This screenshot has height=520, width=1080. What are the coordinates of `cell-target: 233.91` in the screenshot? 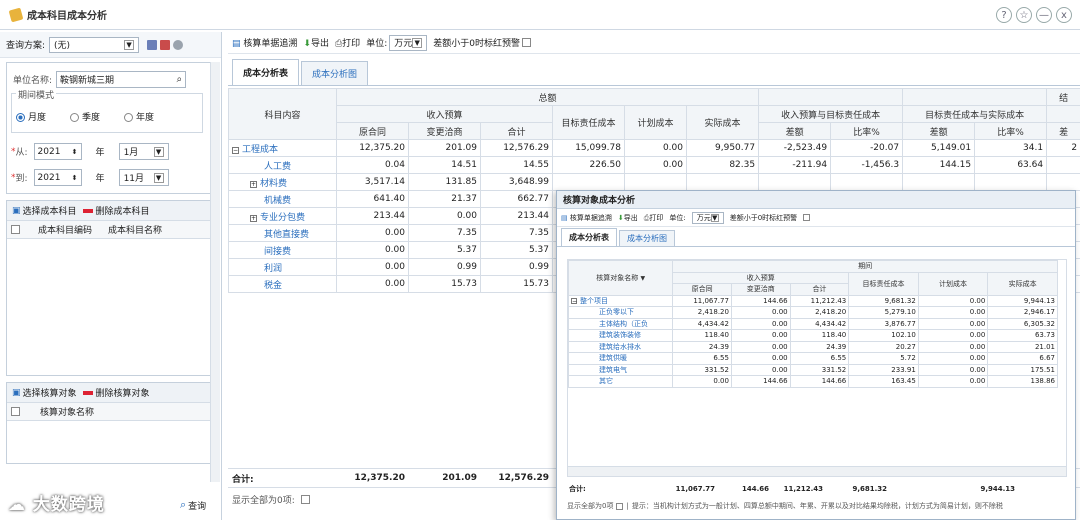 It's located at (883, 369).